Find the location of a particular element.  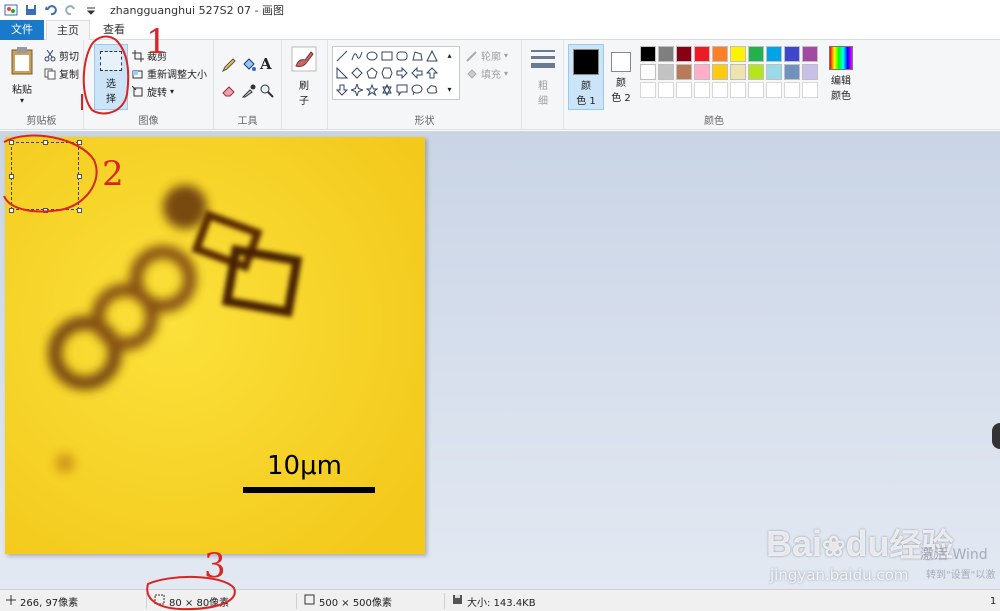

selection-handle-nw is located at coordinates (11, 142).